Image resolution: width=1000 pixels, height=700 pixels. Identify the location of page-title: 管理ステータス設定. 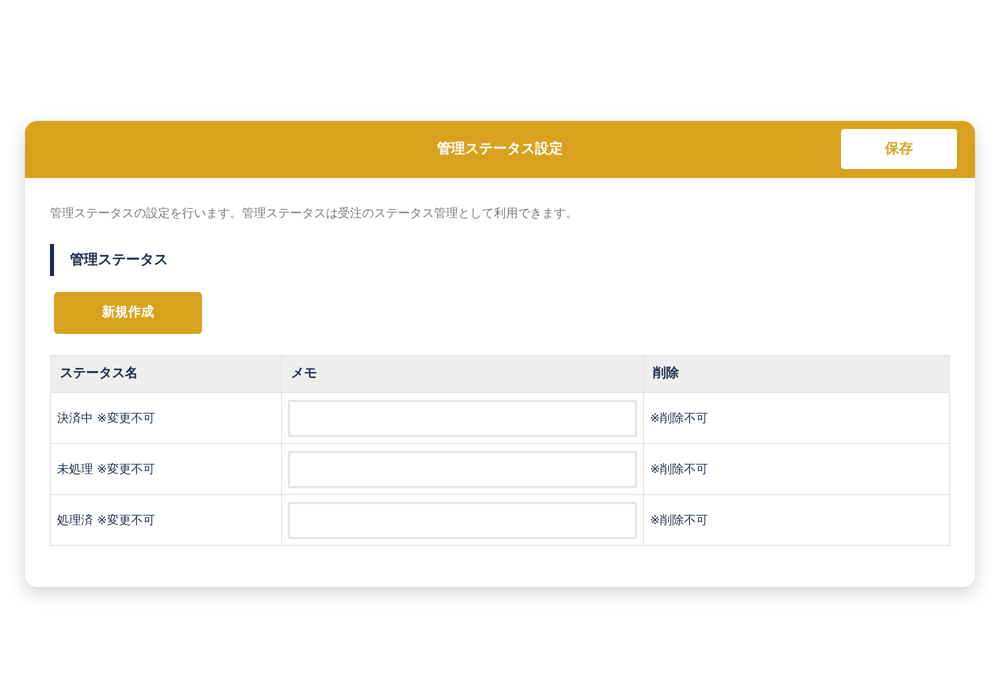
(500, 149).